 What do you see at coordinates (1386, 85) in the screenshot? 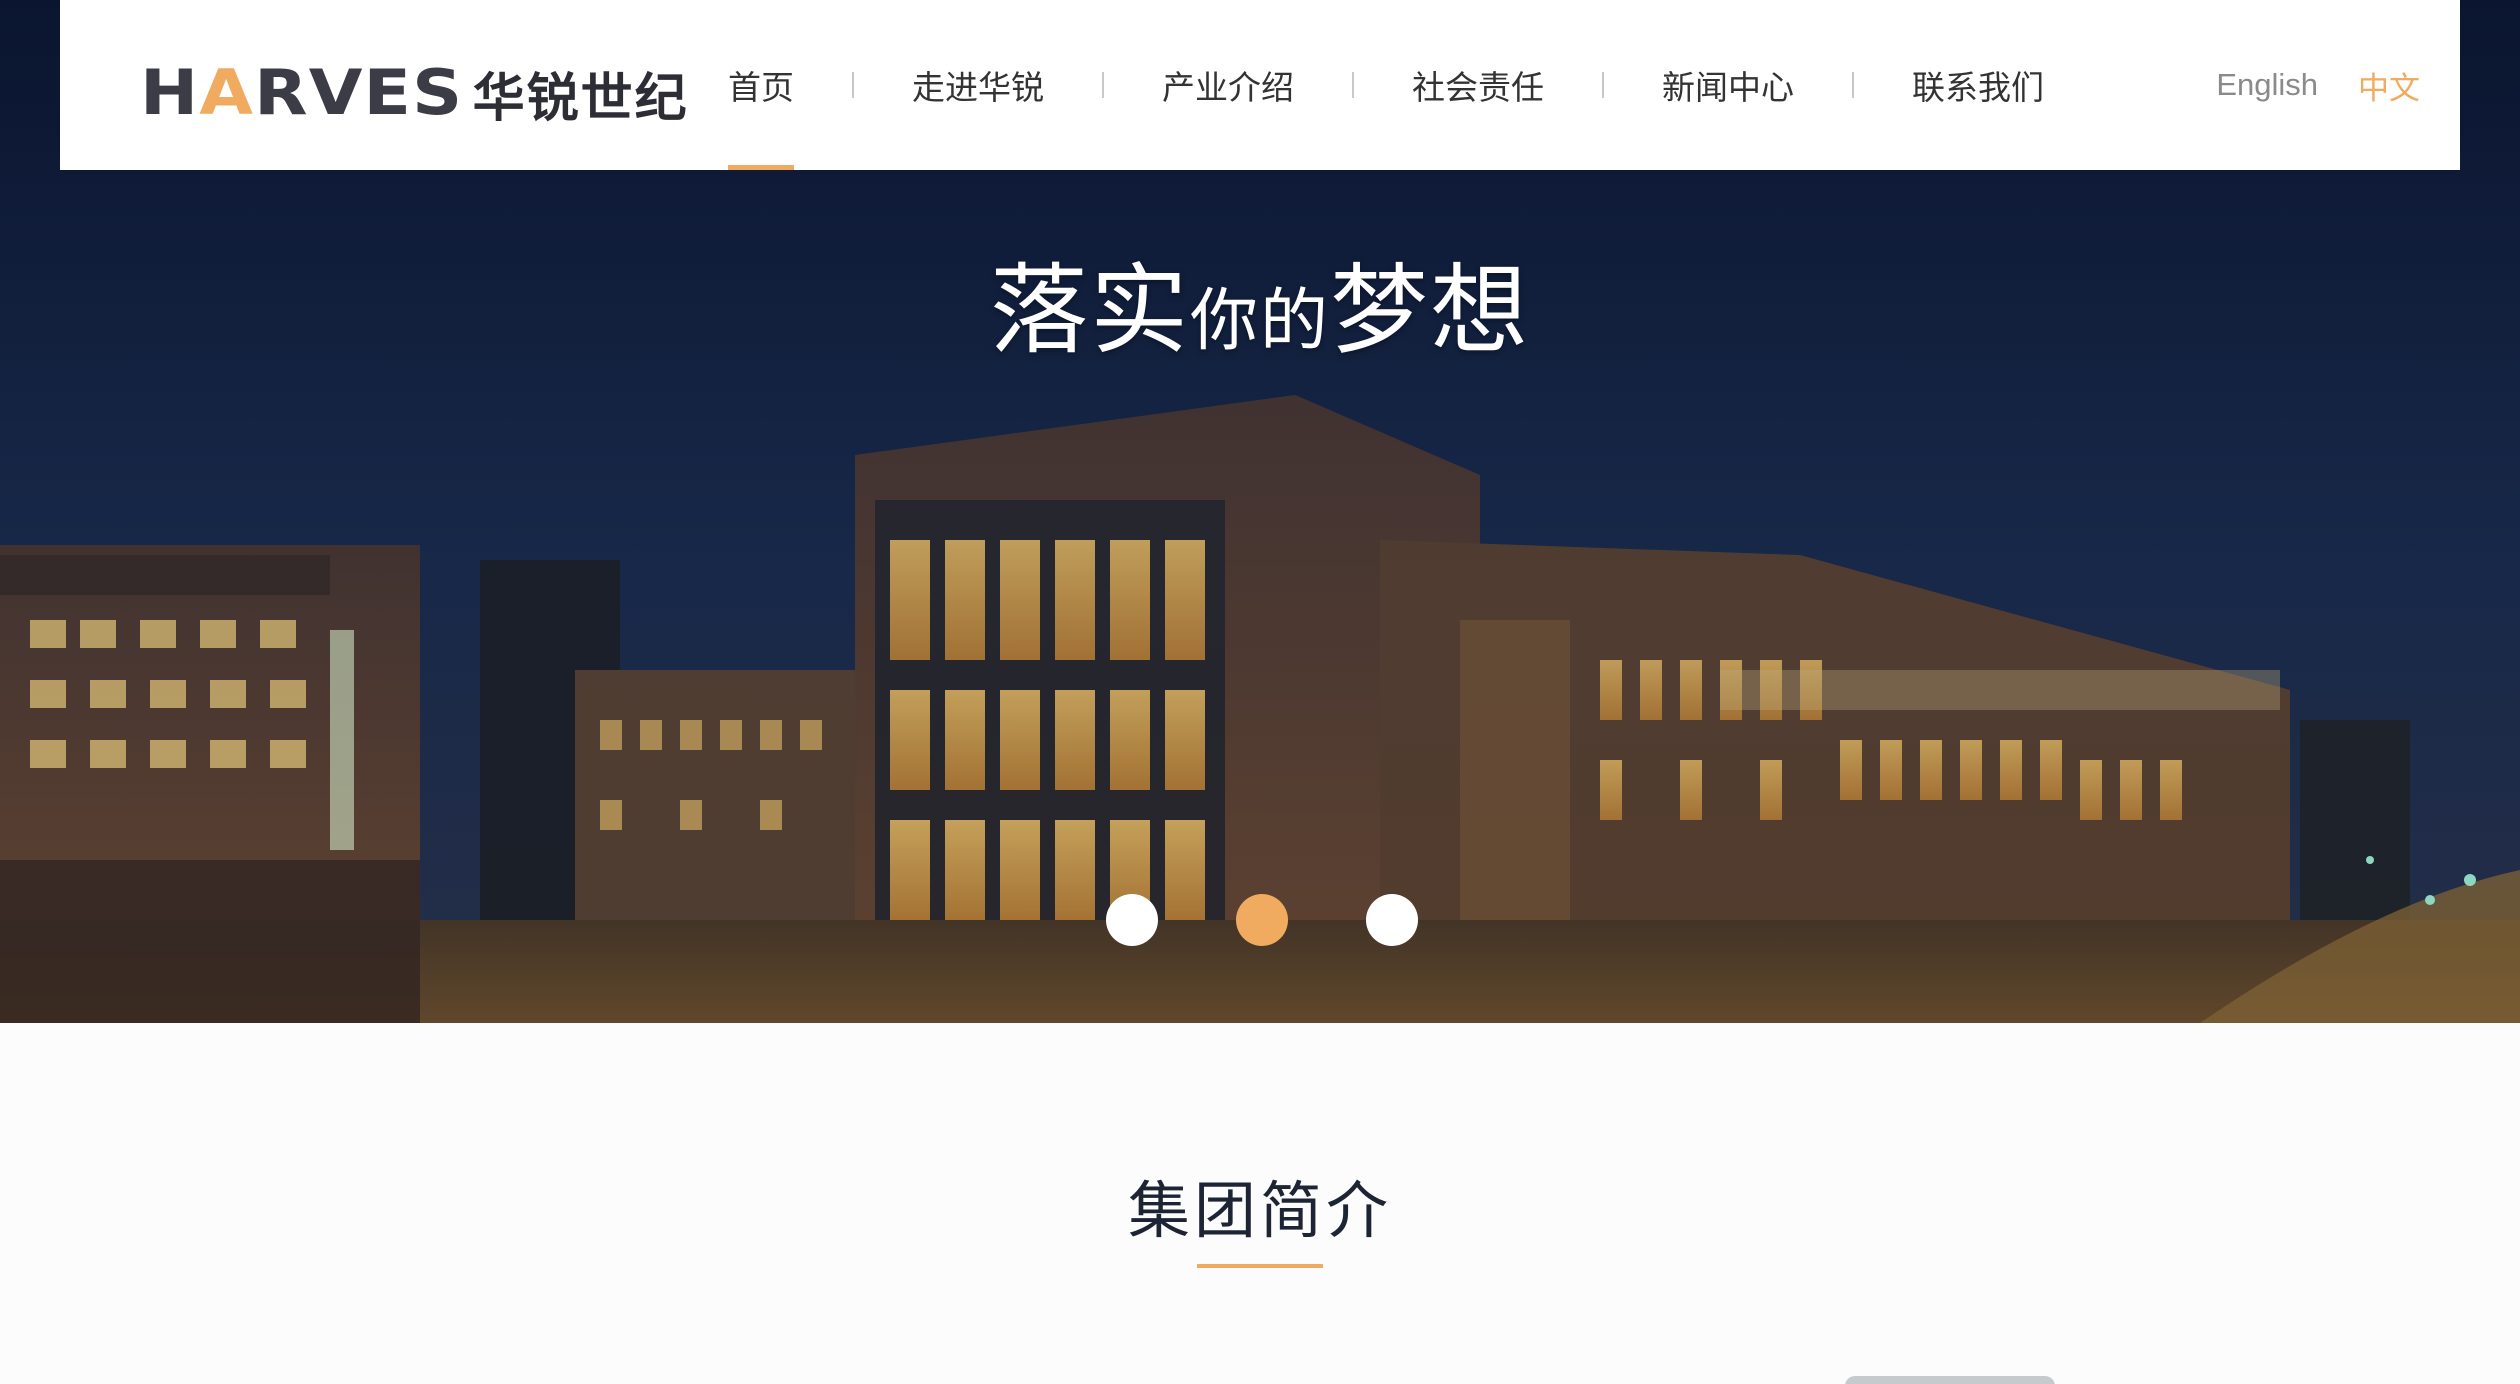
I see `main-nav: 首页 走进华锐 产业介绍 社会责任 新闻中心 联系我们` at bounding box center [1386, 85].